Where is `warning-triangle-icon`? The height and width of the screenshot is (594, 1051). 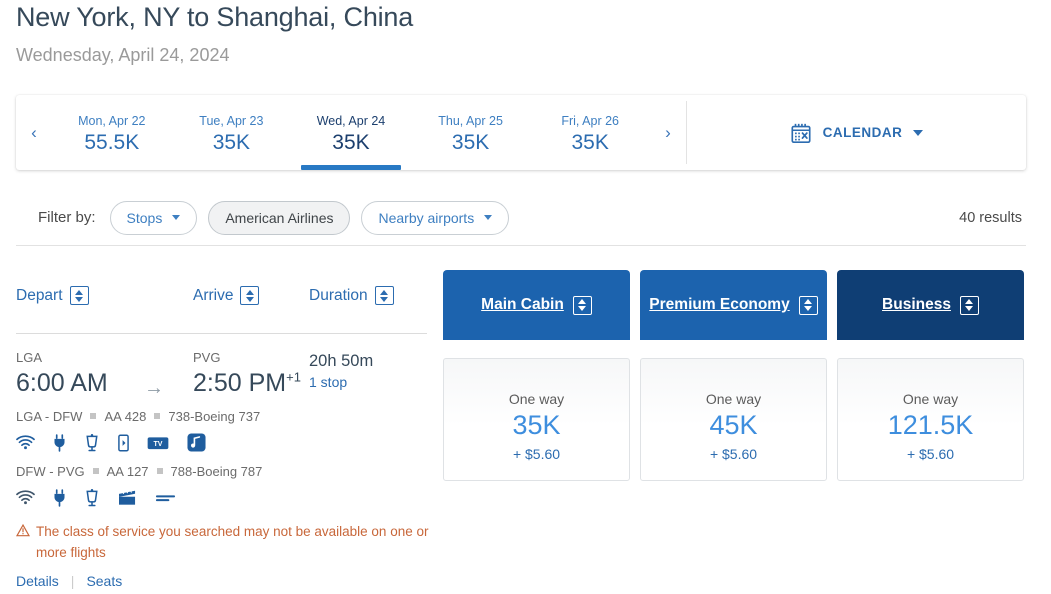 warning-triangle-icon is located at coordinates (23, 543).